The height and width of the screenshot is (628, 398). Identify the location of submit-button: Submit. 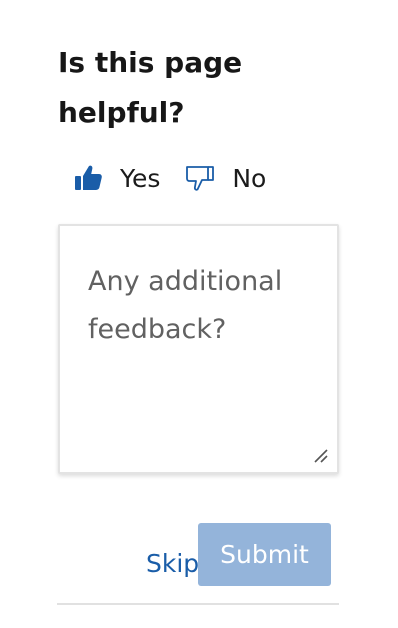
(264, 554).